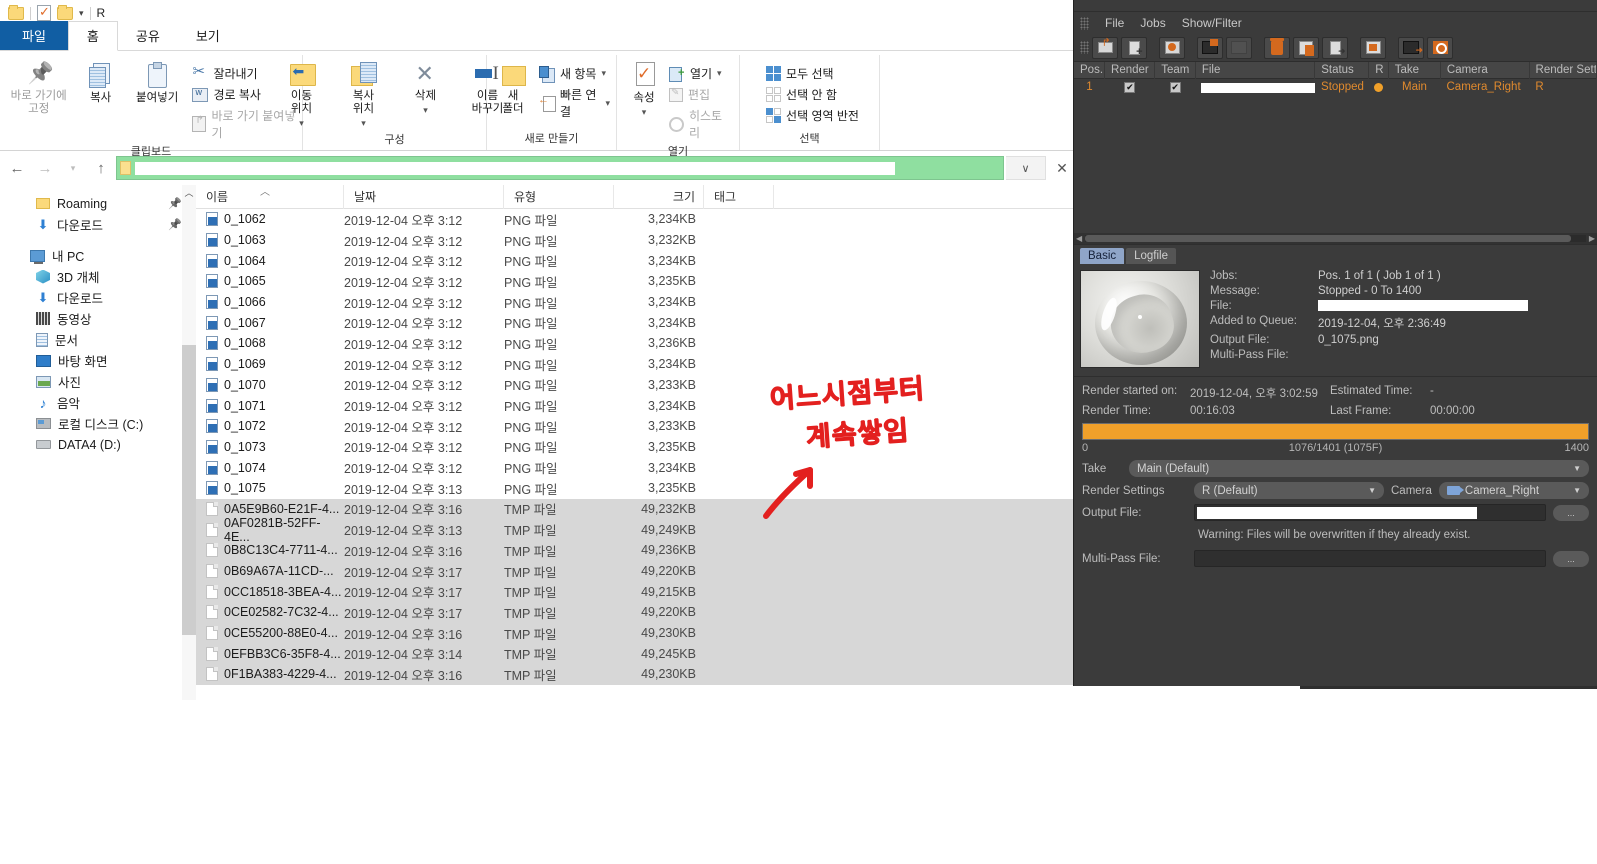 This screenshot has width=1597, height=864. Describe the element at coordinates (1328, 238) in the screenshot. I see `scrollbar-thumb` at that location.